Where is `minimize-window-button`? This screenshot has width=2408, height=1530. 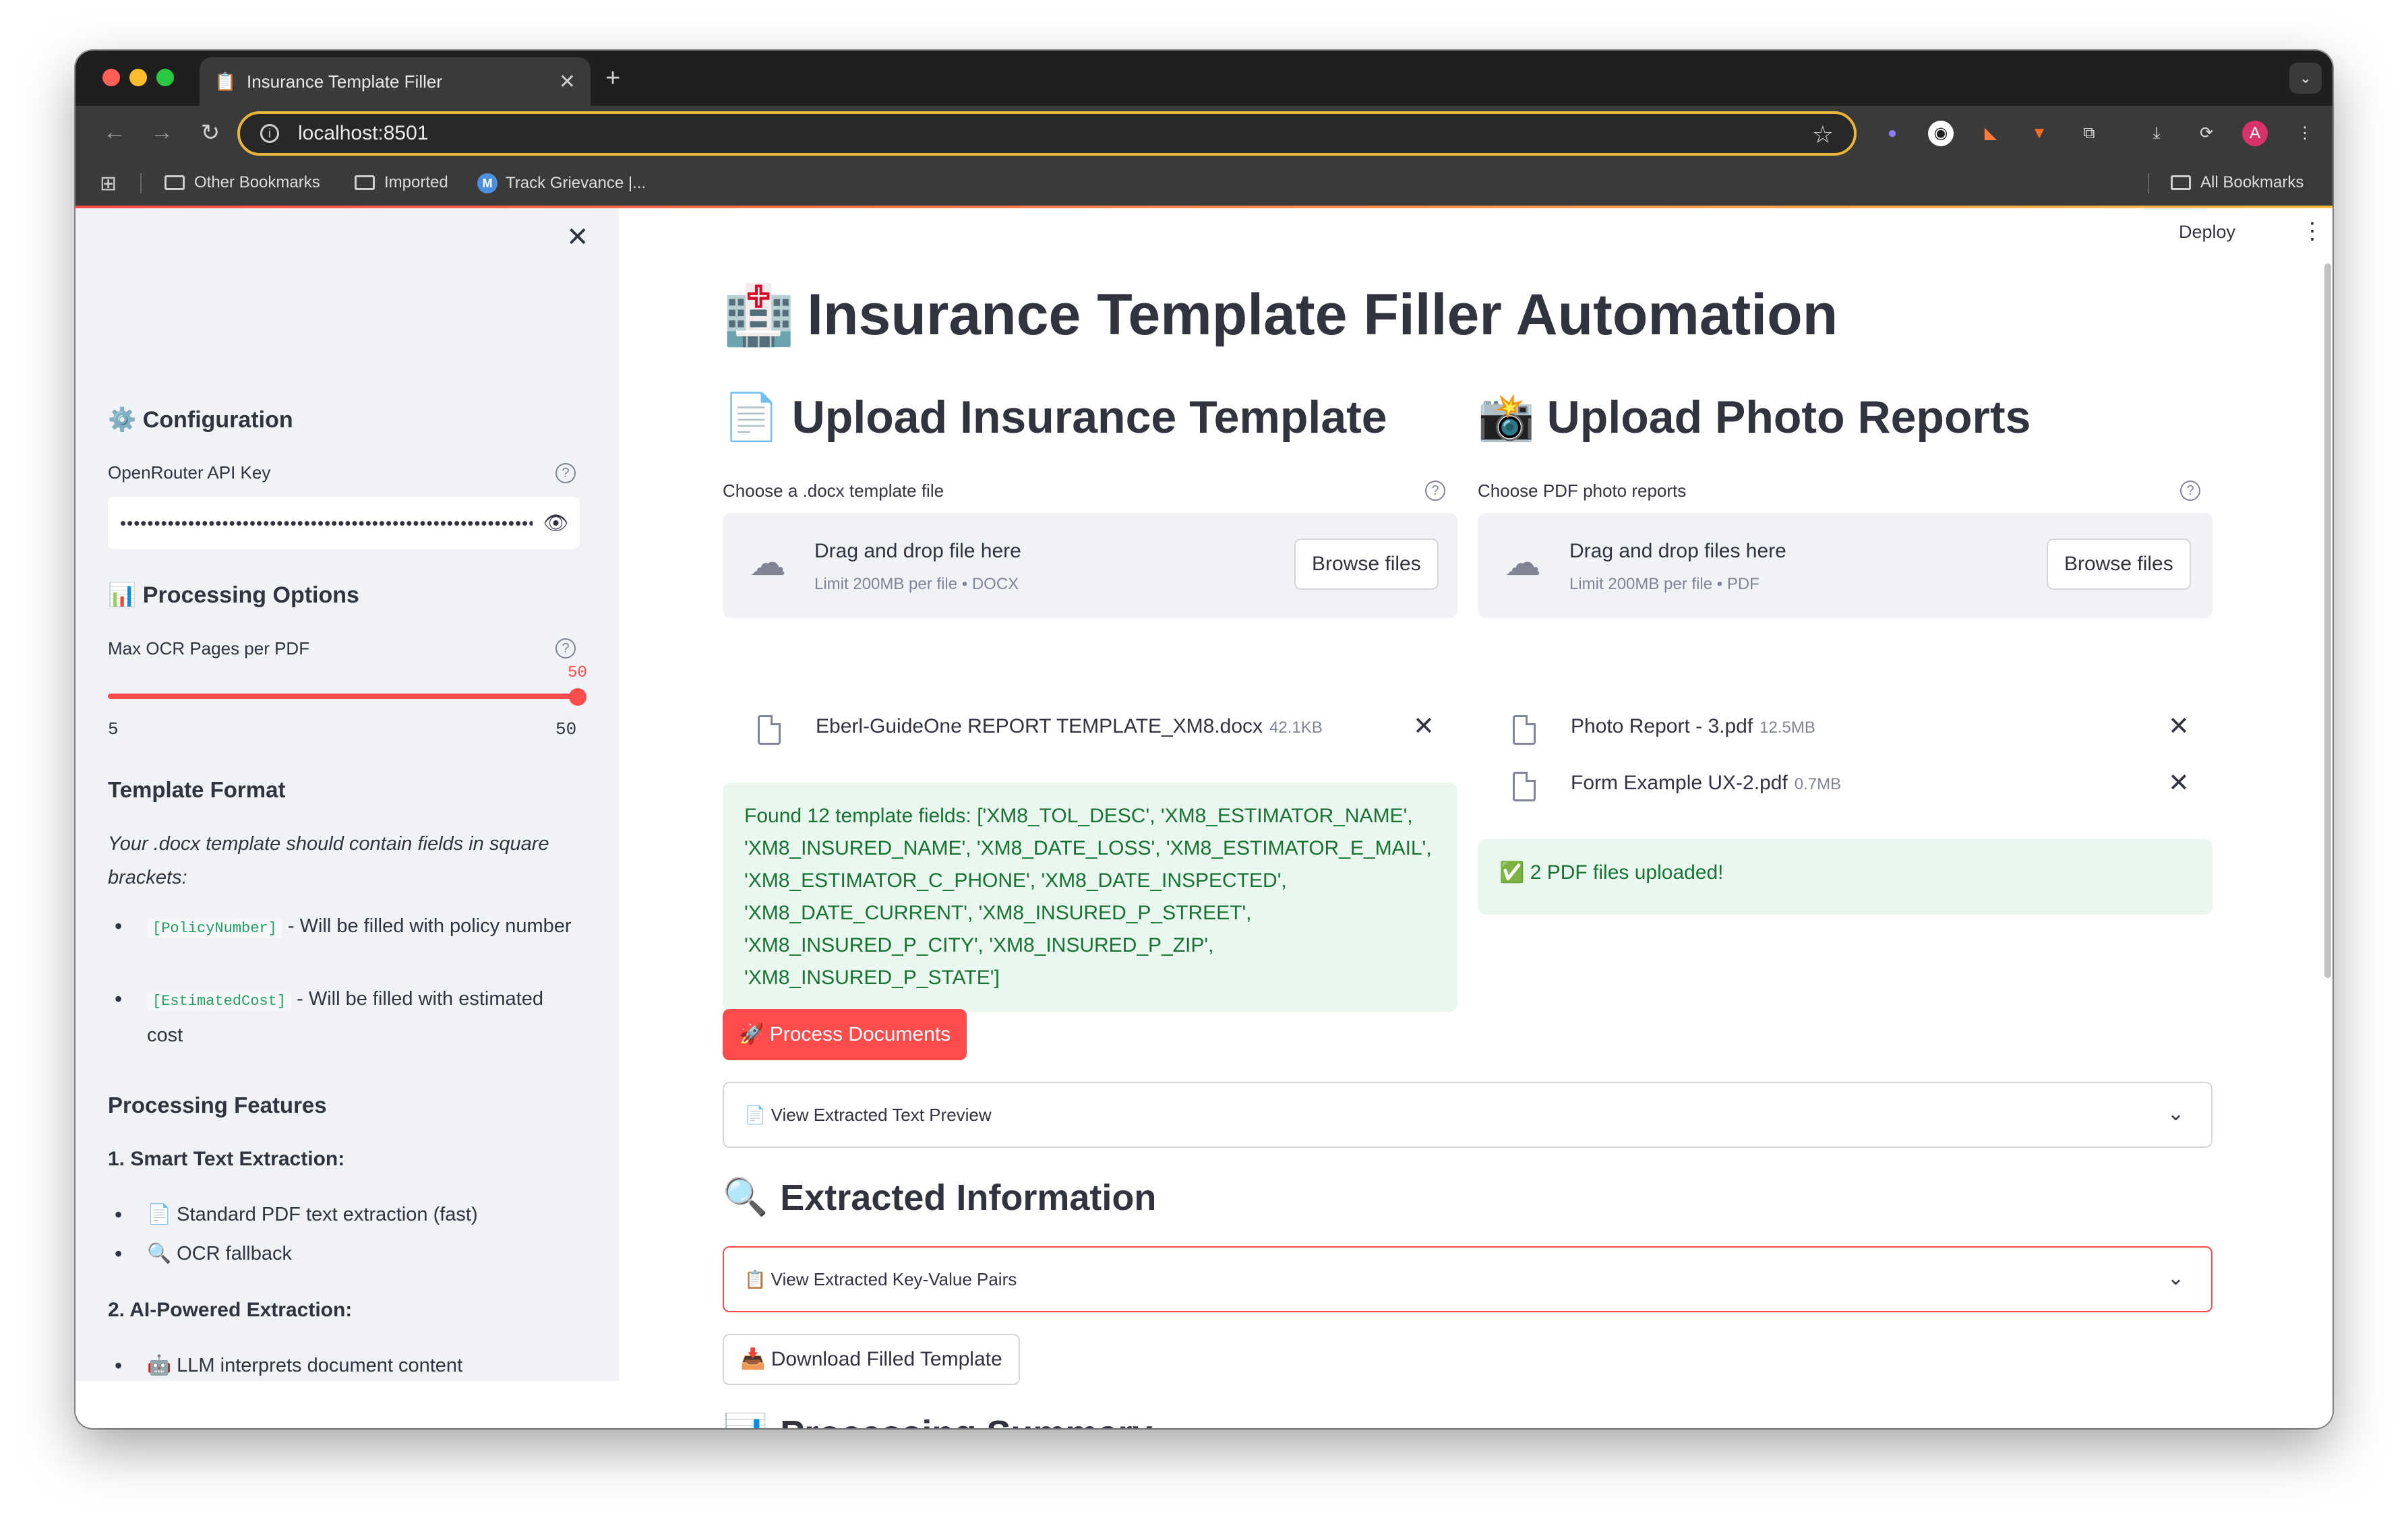
minimize-window-button is located at coordinates (138, 77).